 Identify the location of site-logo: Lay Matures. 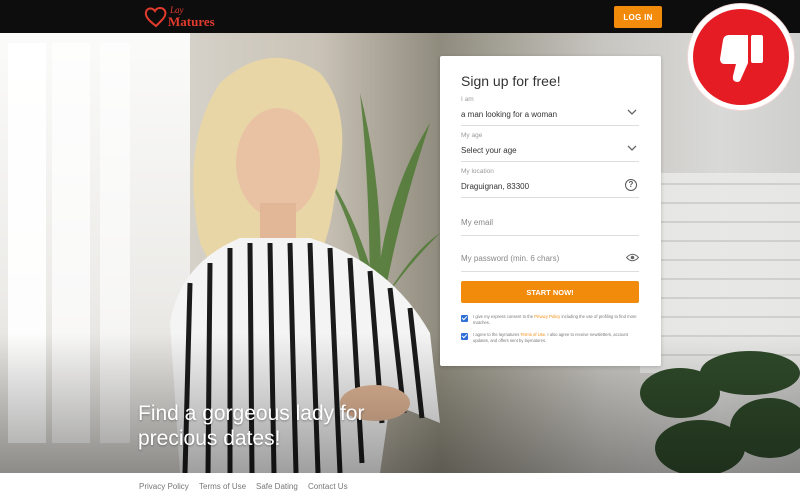
(184, 17).